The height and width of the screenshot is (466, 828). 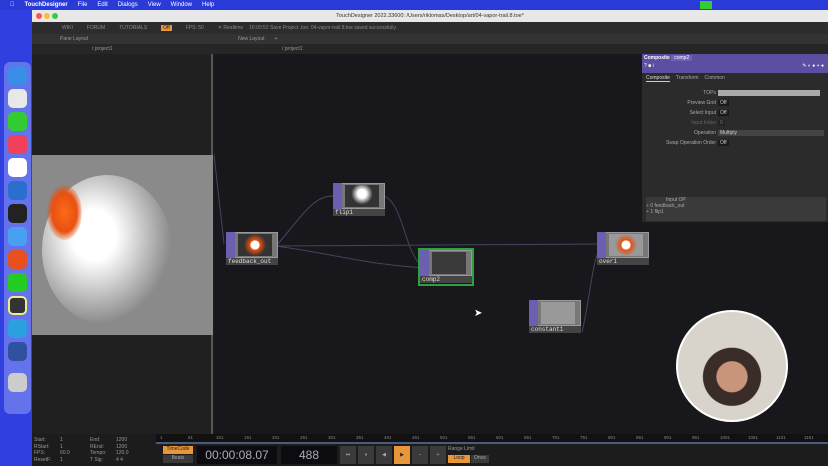 I want to click on ruler-tick: 101, so click(x=220, y=437).